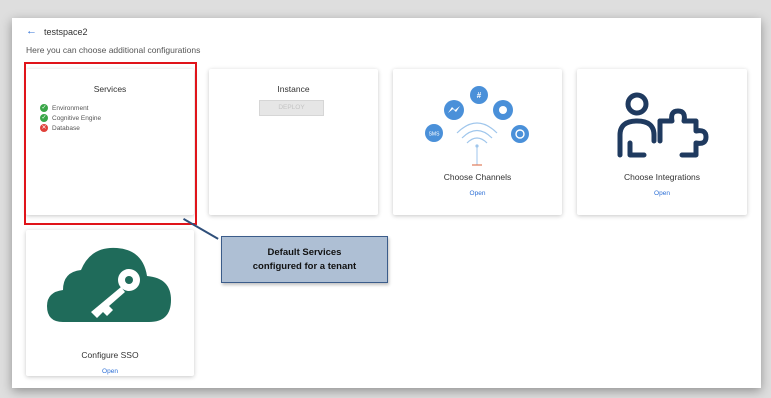 This screenshot has height=398, width=771. What do you see at coordinates (477, 193) in the screenshot?
I see `channels-open-link: Open` at bounding box center [477, 193].